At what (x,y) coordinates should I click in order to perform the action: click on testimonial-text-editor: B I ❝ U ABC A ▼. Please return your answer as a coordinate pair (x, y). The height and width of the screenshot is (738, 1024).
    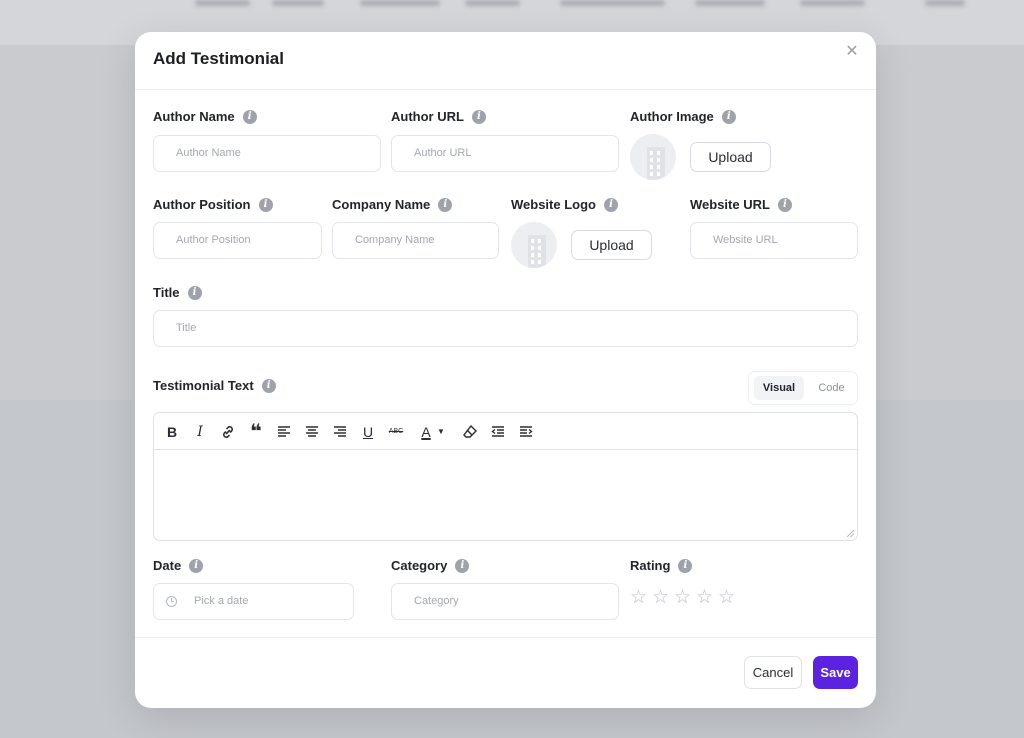
    Looking at the image, I should click on (505, 476).